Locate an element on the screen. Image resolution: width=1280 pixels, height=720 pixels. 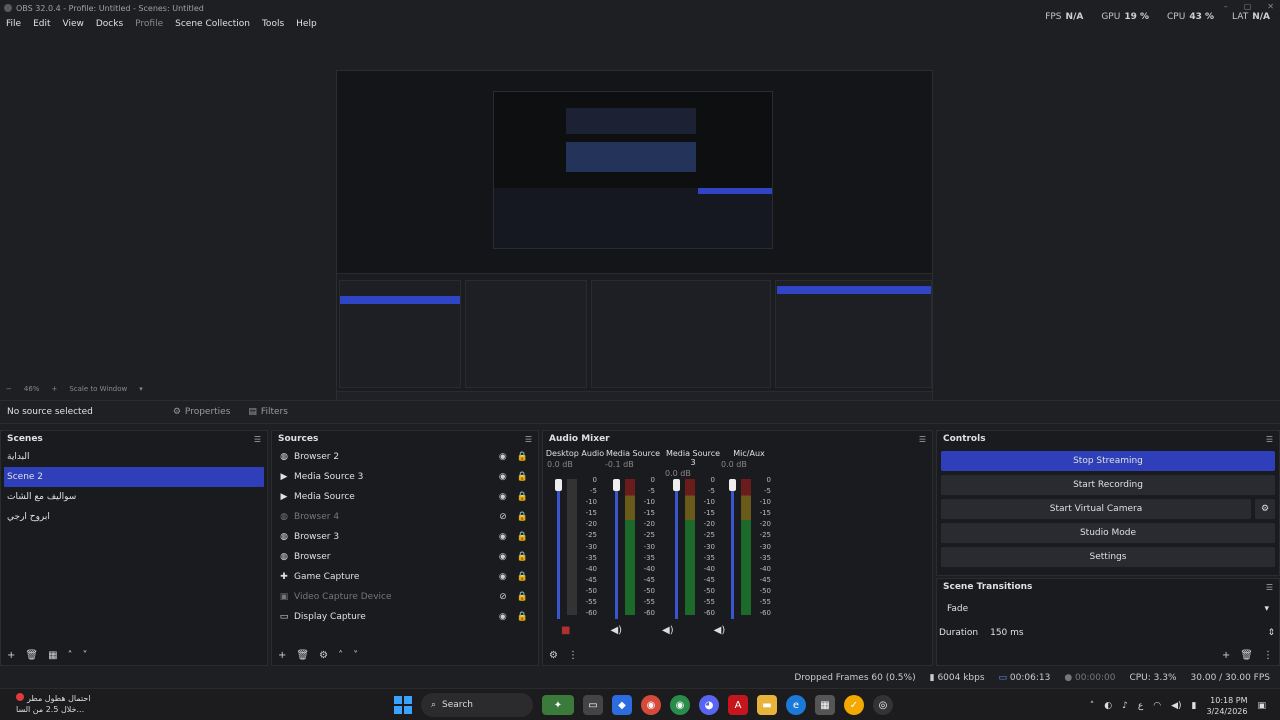
start-virtual-camera-button: Start Virtual Camera is located at coordinates (1096, 509).